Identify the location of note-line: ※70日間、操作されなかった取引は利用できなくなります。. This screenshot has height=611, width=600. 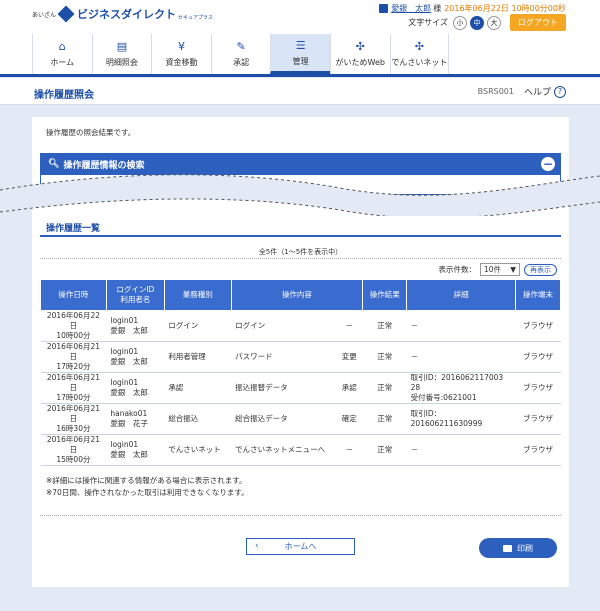
(147, 492).